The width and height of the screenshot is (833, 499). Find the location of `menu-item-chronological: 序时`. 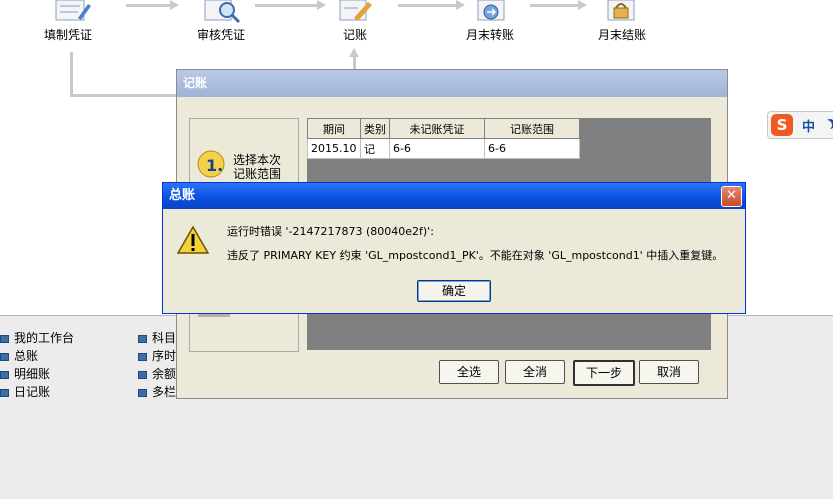

menu-item-chronological: 序时 is located at coordinates (157, 355).